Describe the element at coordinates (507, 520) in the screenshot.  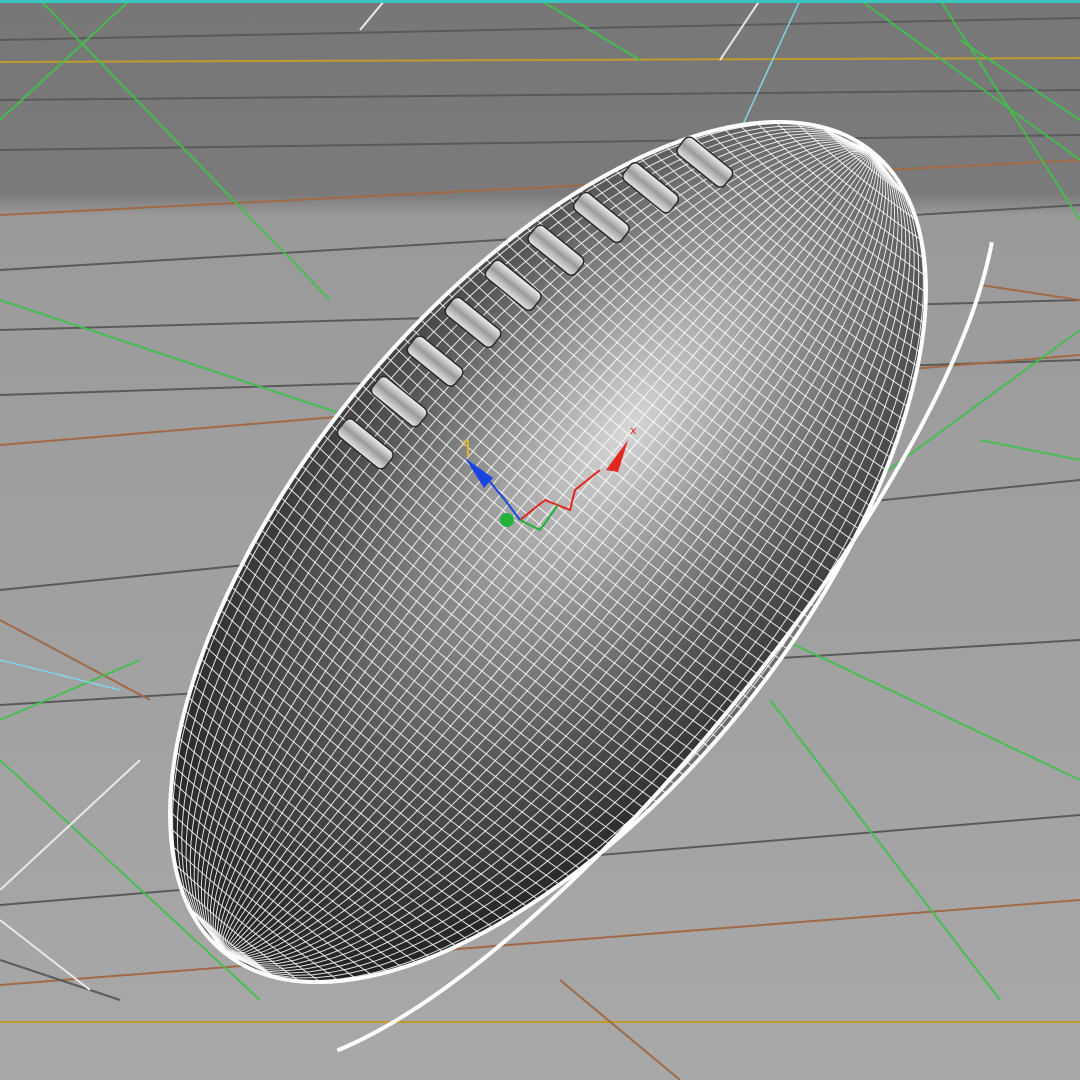
I see `gizmo-origin-handle` at that location.